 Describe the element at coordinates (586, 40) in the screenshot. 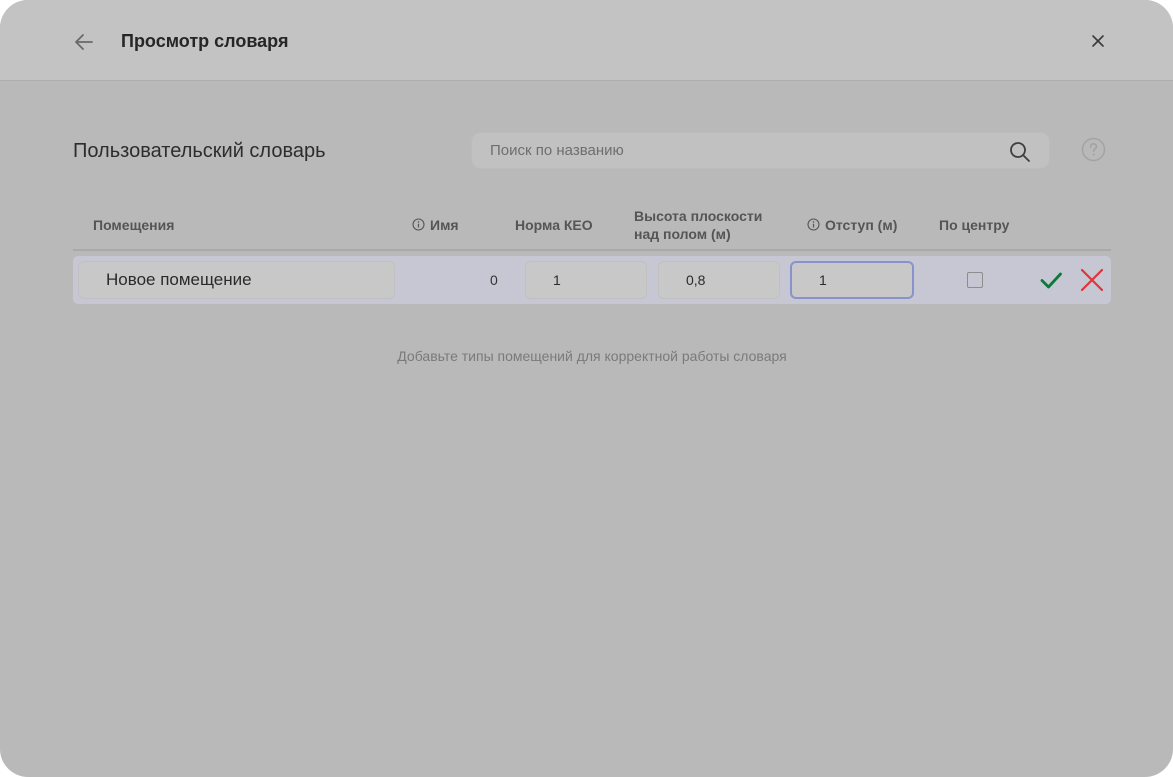

I see `dialog-header: Просмотр словаря` at that location.